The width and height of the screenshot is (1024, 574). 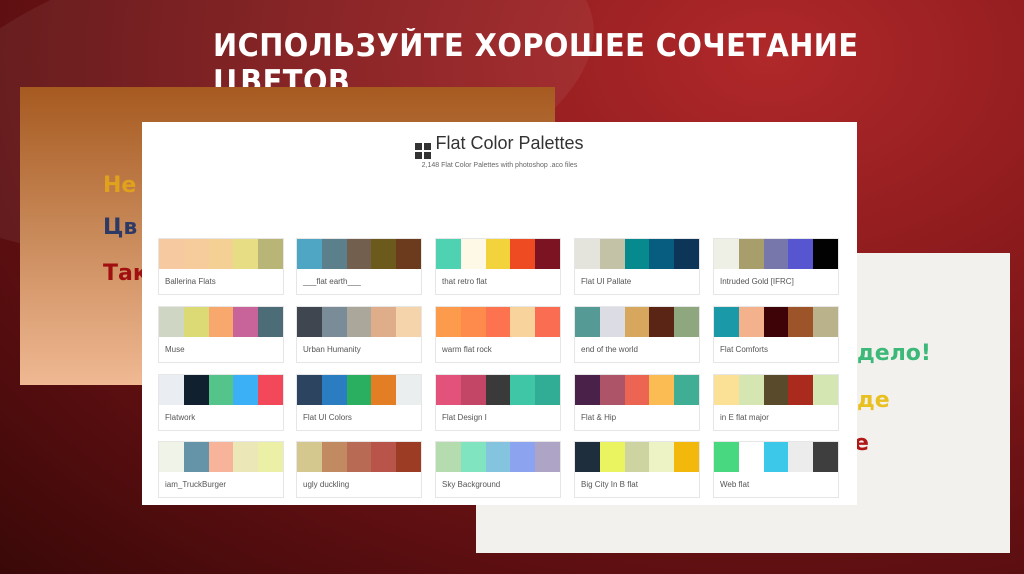 I want to click on palette-card: Flat & Hip, so click(x=637, y=402).